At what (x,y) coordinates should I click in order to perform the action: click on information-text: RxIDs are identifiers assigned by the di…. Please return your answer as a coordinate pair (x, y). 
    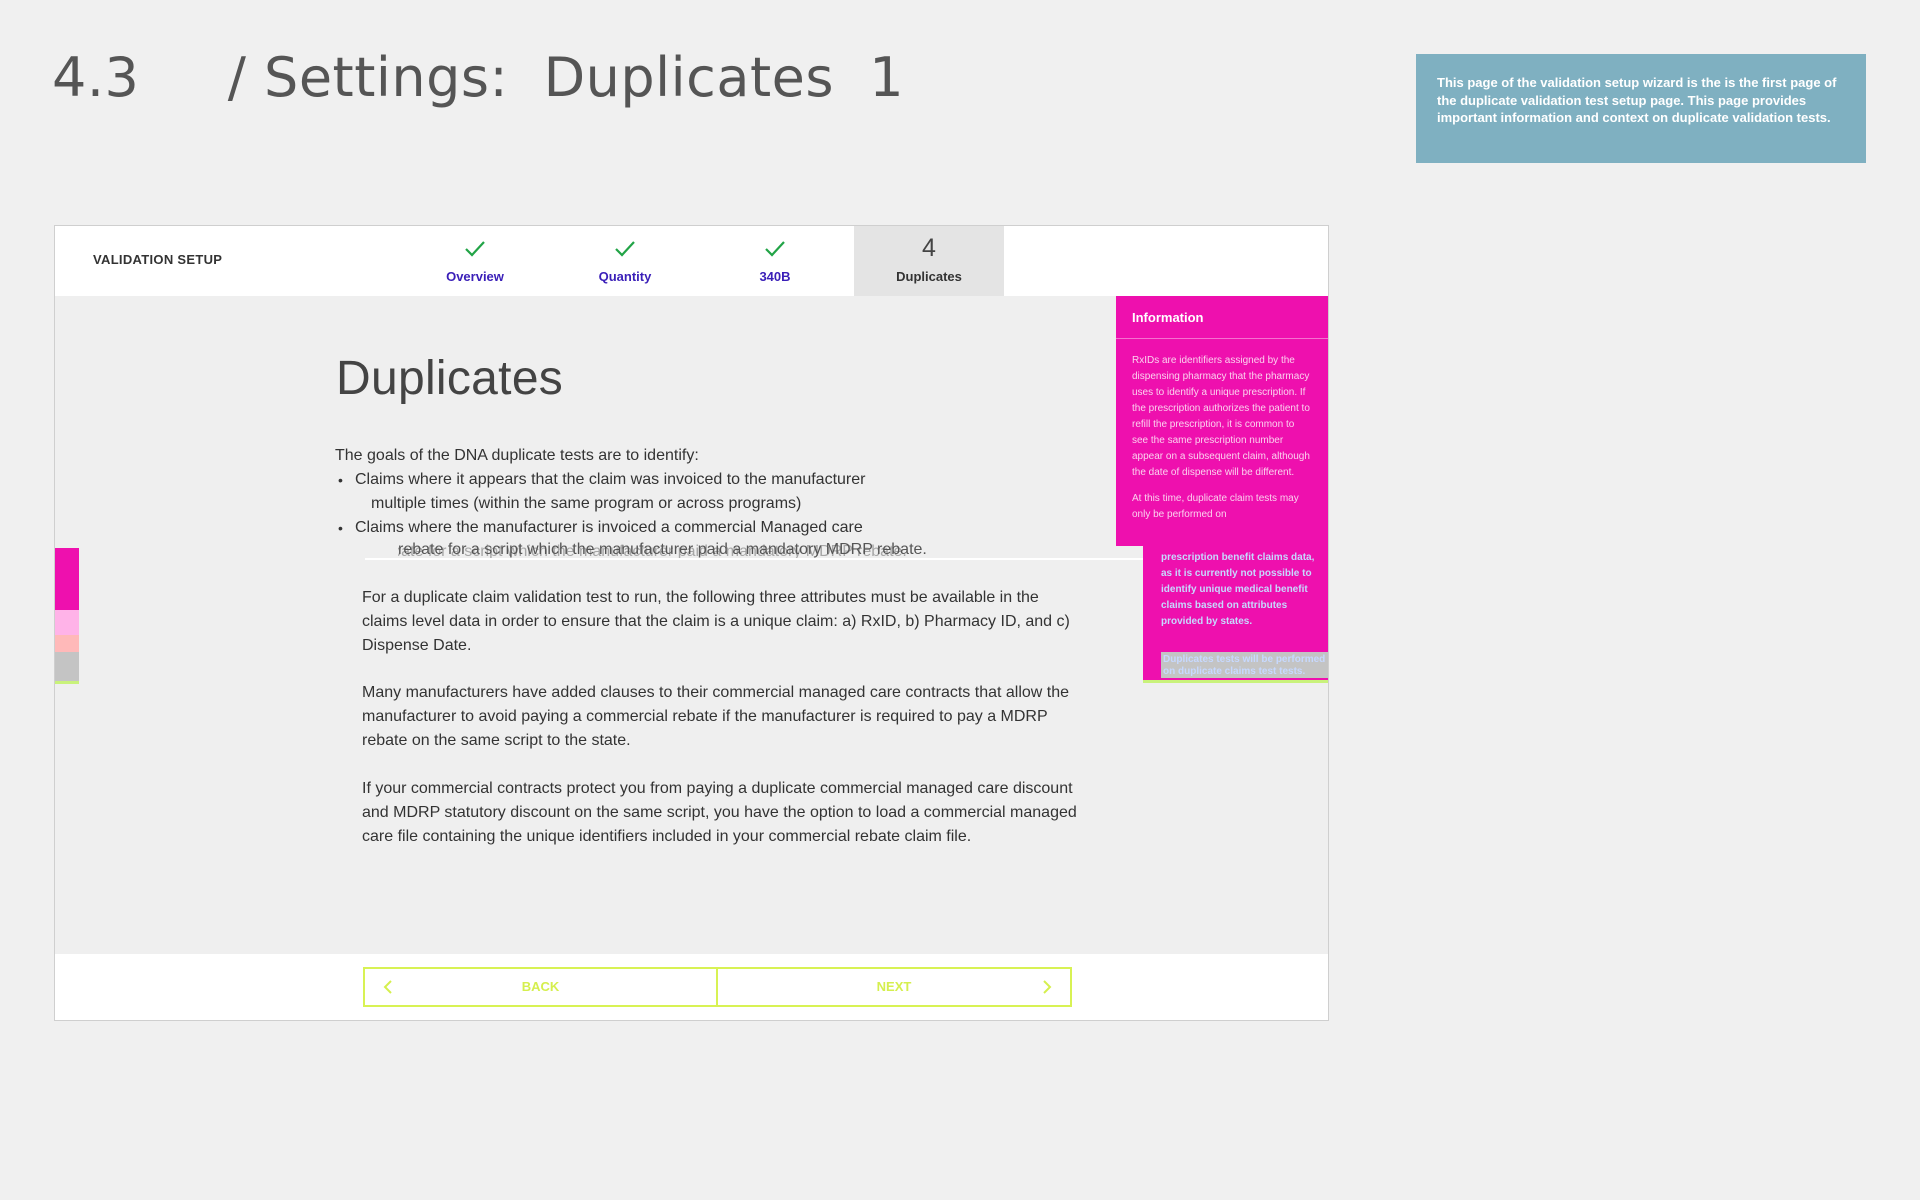
    Looking at the image, I should click on (1221, 416).